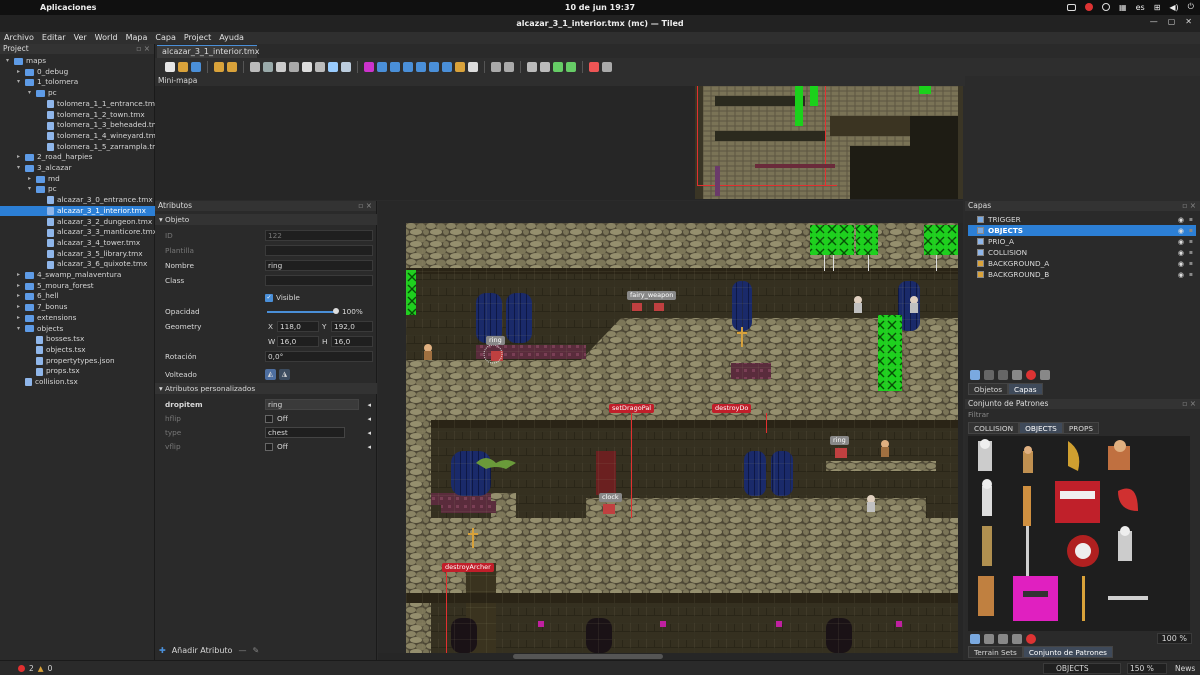 This screenshot has height=675, width=1200. Describe the element at coordinates (19, 38) in the screenshot. I see `menu-archivo: Archivo` at that location.